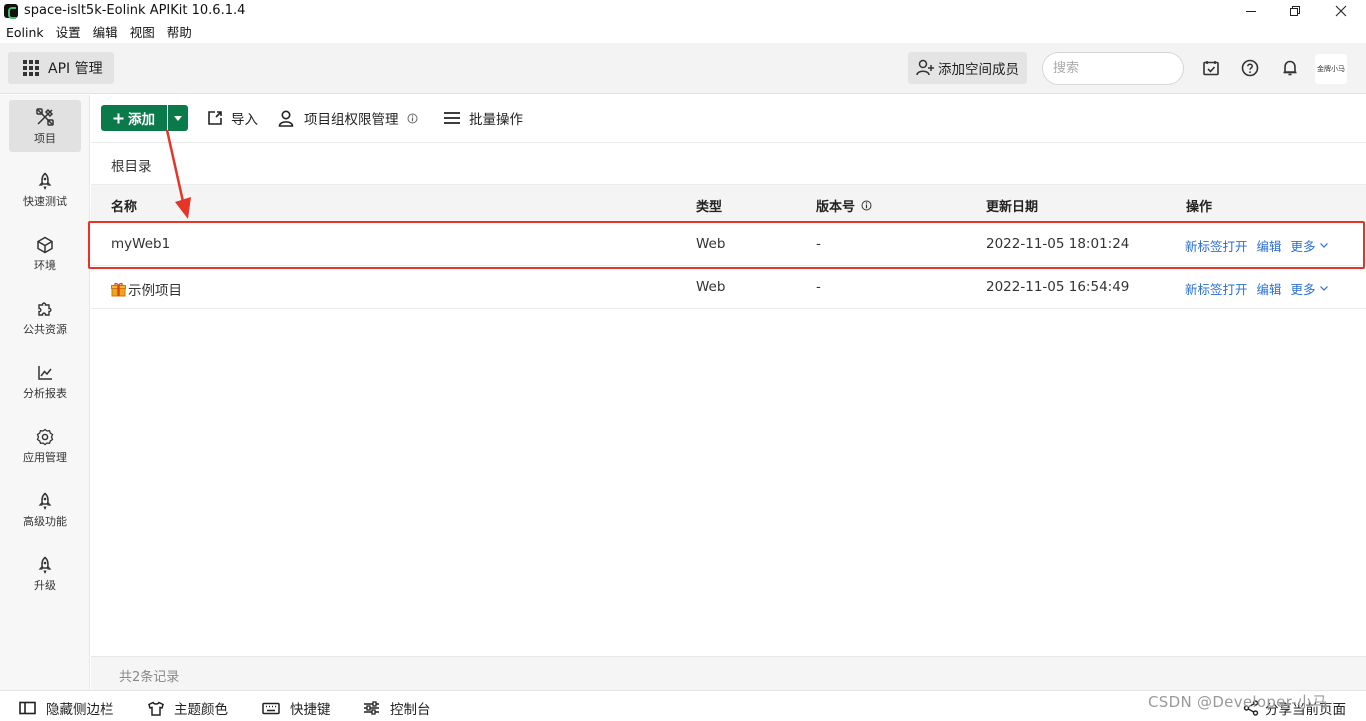 This screenshot has height=721, width=1366. What do you see at coordinates (178, 174) in the screenshot?
I see `annotation-arrow` at bounding box center [178, 174].